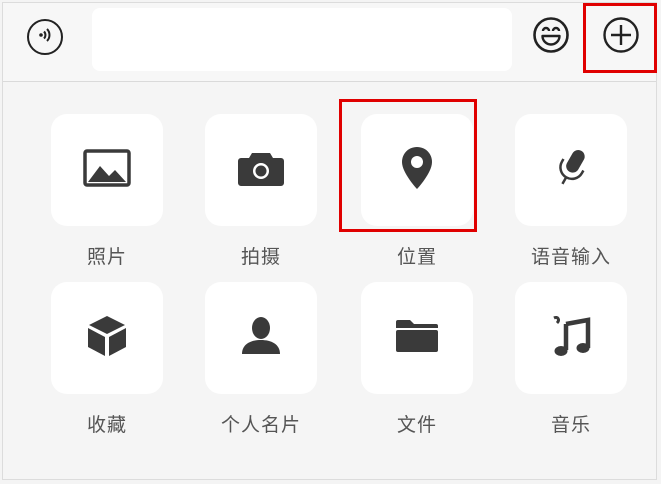  I want to click on favorites-button, so click(107, 338).